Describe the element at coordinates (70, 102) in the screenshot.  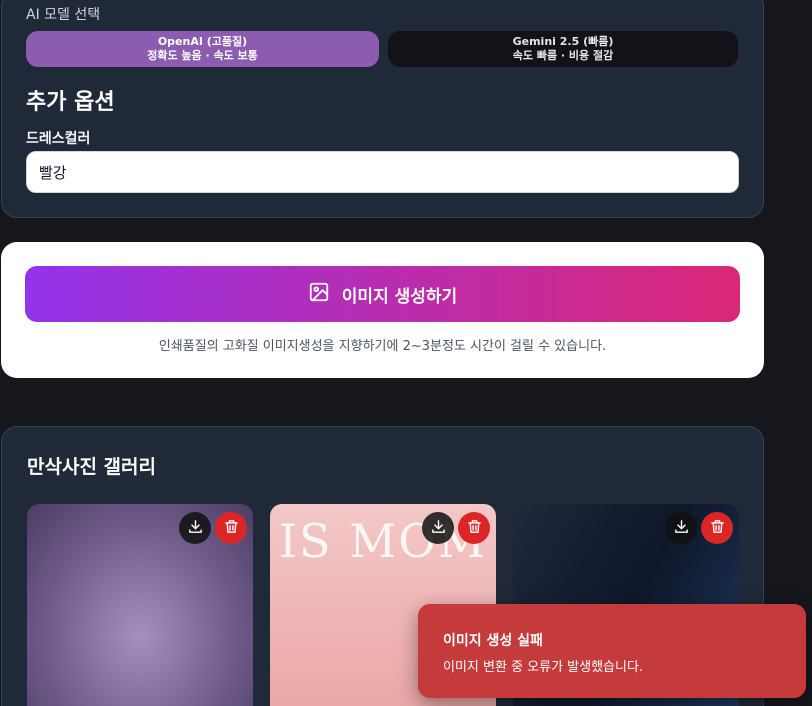
I see `additional-options-title: 추가 옵션` at that location.